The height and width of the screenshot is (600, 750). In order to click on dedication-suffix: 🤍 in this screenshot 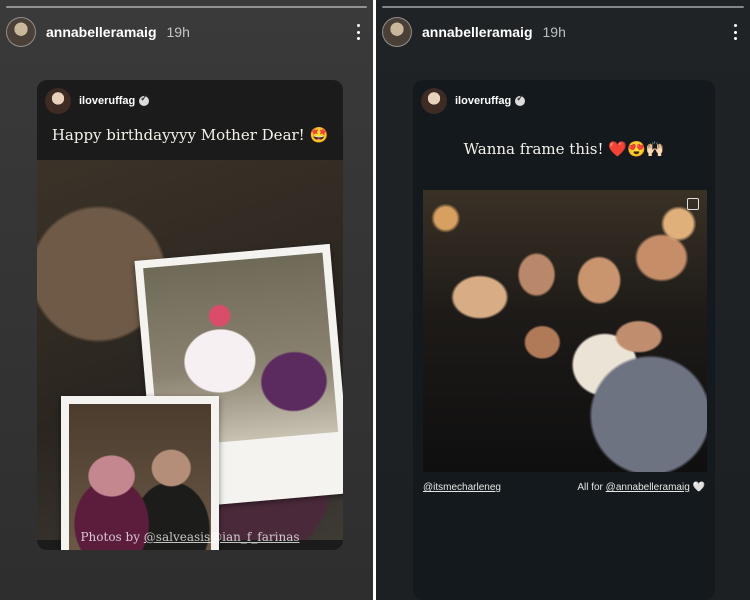, I will do `click(697, 487)`.